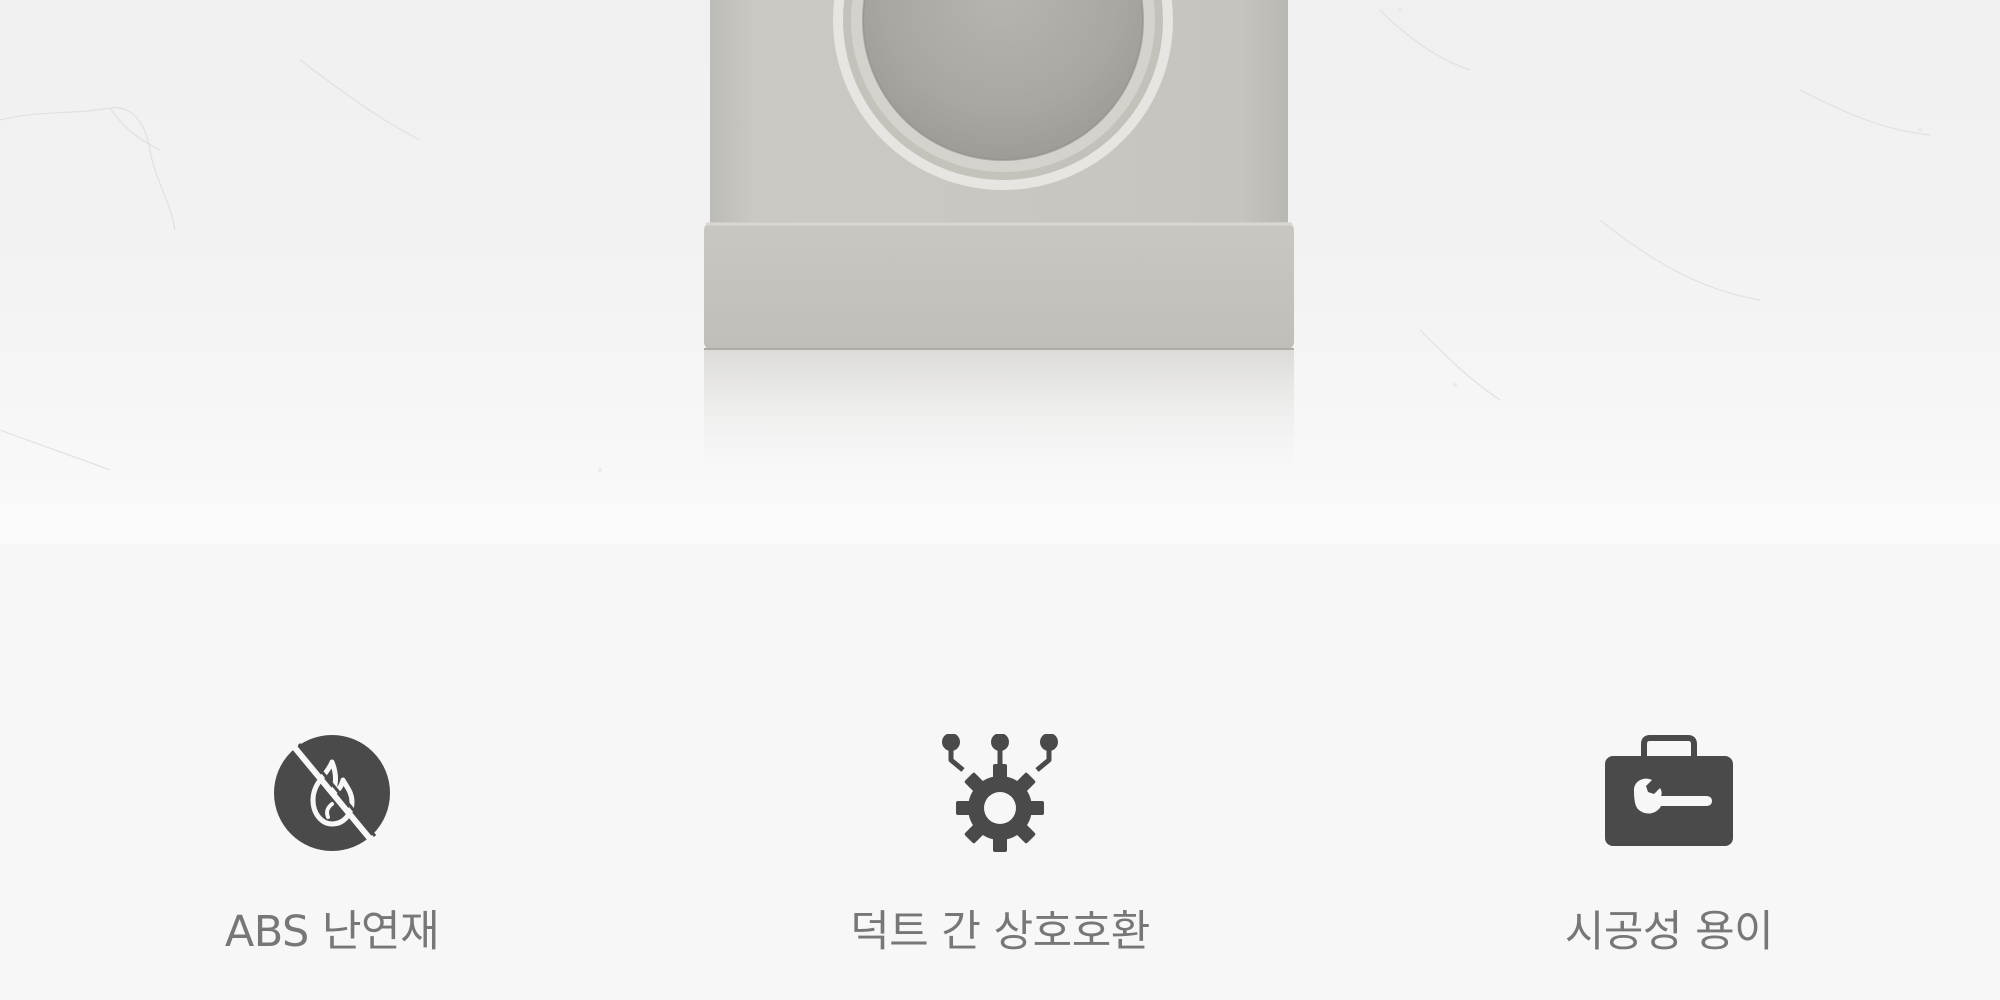 The width and height of the screenshot is (2000, 1000). I want to click on feature-item-compatibility: 덕트 간 상호호환, so click(1000, 854).